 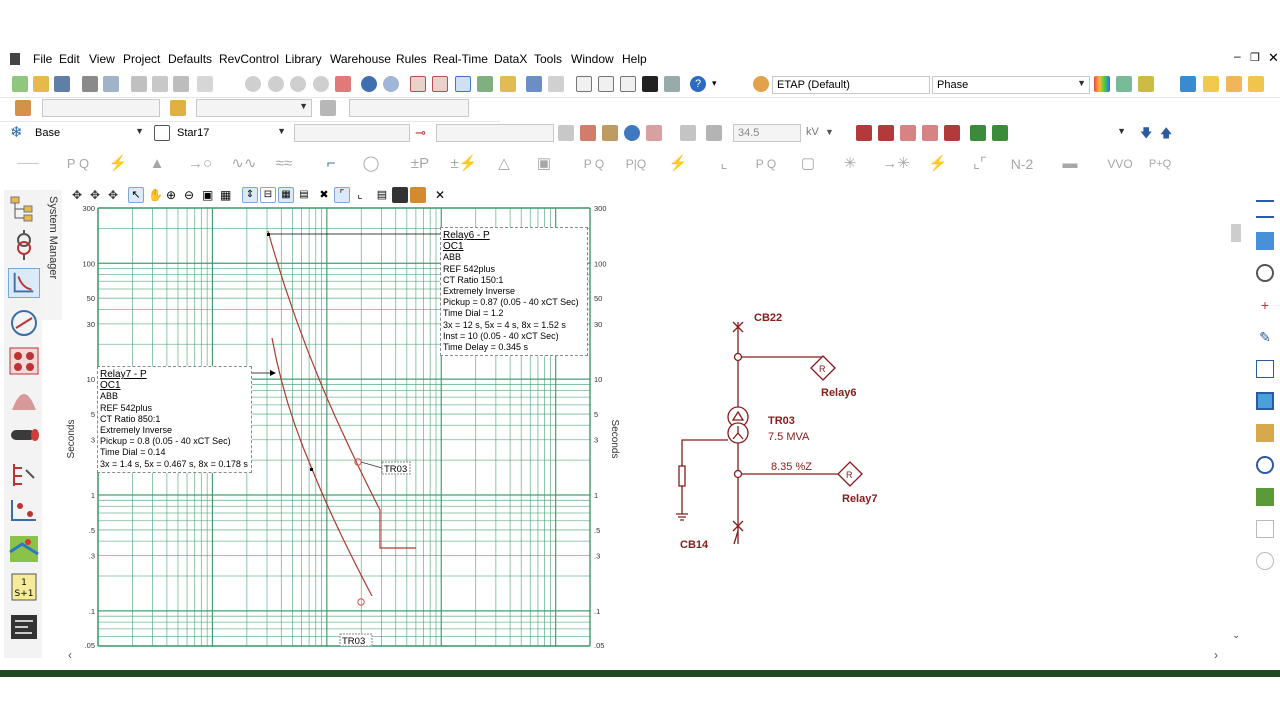 I want to click on folder-note-icon, so click(x=1234, y=84).